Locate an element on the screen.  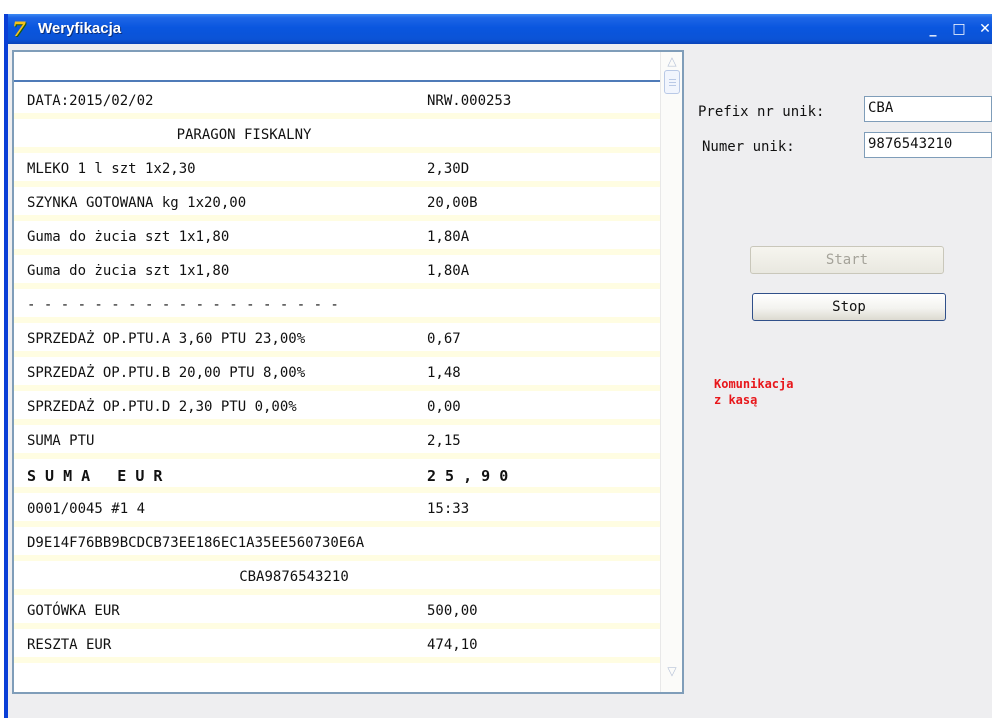
receipt-line-description: SPRZEDAŻ OP.PTU.B 20,00 PTU 8,00% is located at coordinates (166, 373).